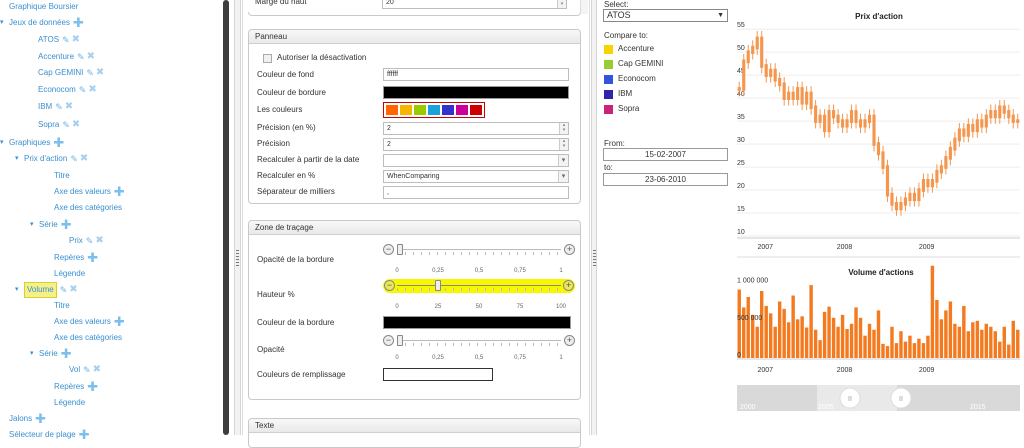 This screenshot has width=1024, height=448. I want to click on from-date-input: 15-02-2007, so click(665, 154).